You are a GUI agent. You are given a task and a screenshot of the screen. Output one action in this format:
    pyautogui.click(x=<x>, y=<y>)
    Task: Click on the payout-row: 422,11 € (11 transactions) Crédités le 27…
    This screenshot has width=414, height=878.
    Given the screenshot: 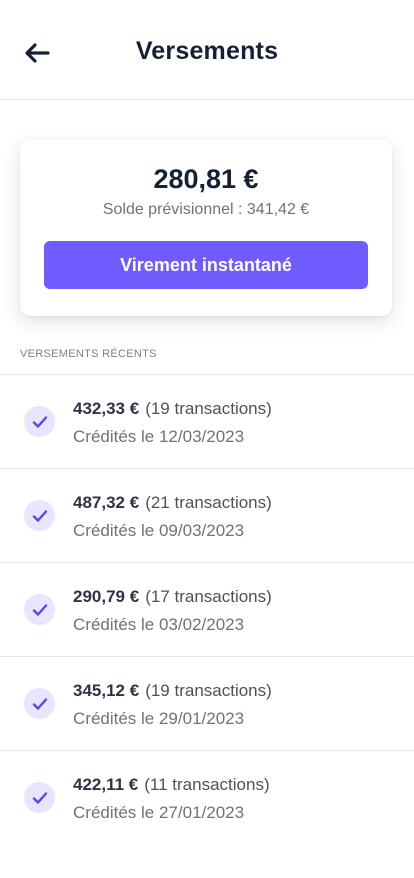 What is the action you would take?
    pyautogui.click(x=207, y=798)
    